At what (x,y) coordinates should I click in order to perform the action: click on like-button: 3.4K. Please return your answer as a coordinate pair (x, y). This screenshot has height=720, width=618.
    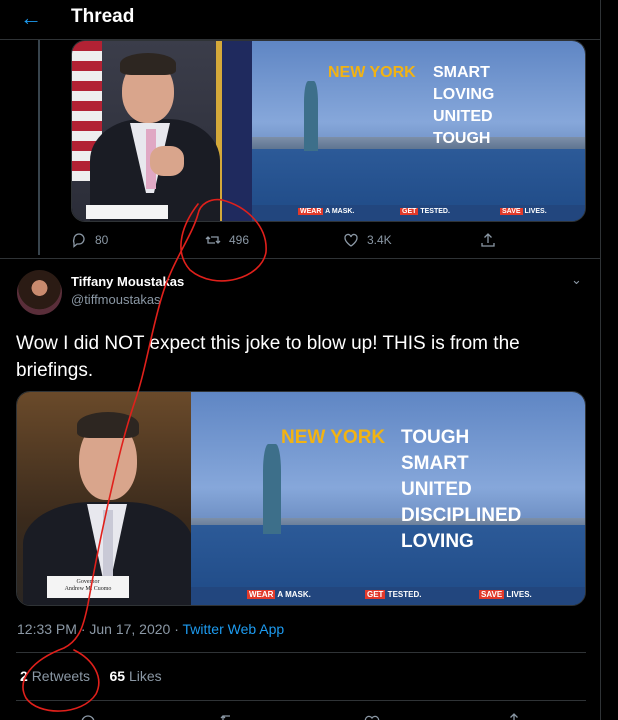
    Looking at the image, I should click on (367, 240).